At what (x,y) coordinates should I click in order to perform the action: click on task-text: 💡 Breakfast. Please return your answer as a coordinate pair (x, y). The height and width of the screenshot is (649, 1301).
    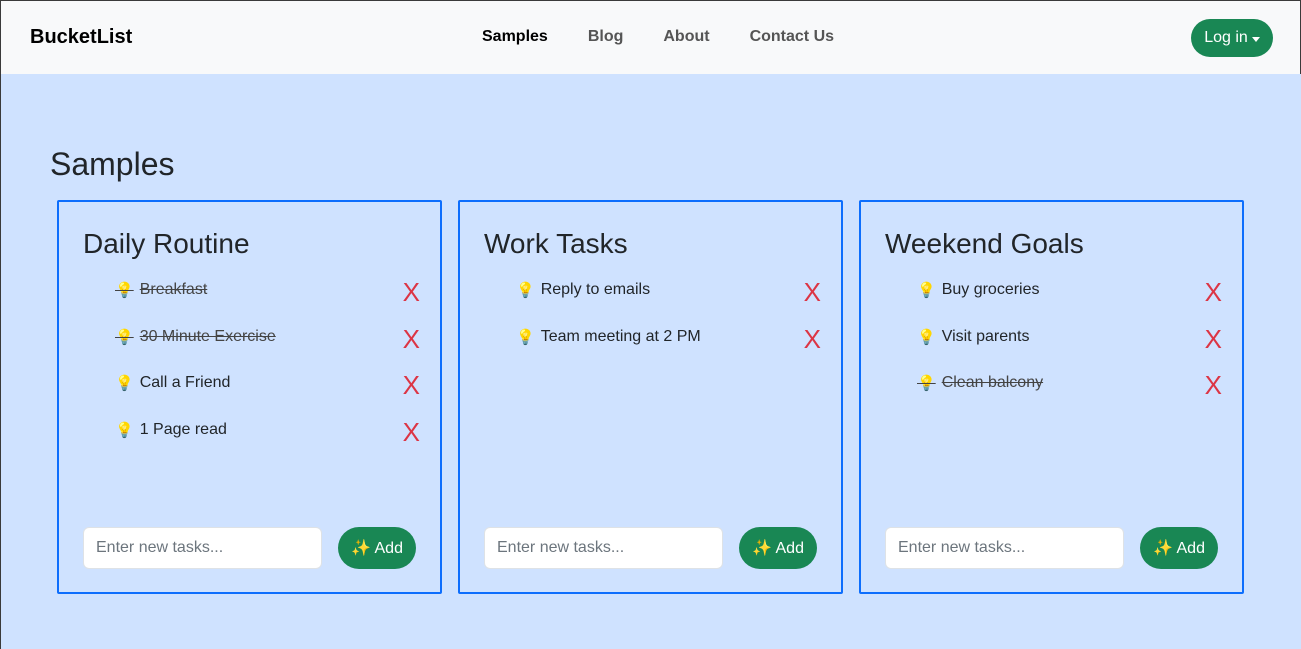
    Looking at the image, I should click on (161, 289).